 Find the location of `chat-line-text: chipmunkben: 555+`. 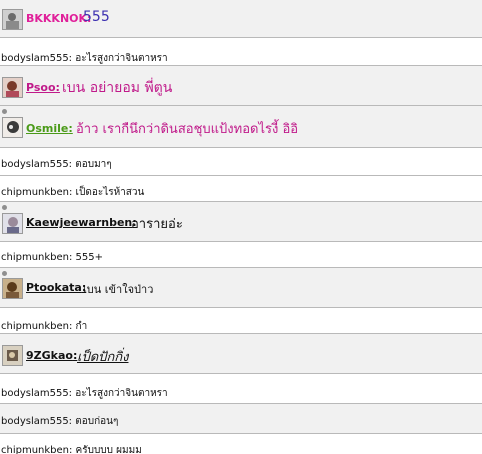

chat-line-text: chipmunkben: 555+ is located at coordinates (52, 257).